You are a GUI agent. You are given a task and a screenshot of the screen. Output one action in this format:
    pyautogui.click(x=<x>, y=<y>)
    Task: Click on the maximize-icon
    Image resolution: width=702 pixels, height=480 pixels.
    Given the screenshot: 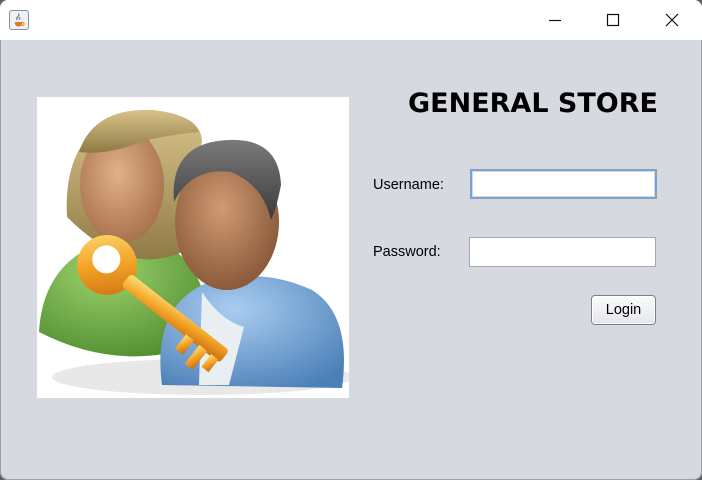 What is the action you would take?
    pyautogui.click(x=613, y=20)
    